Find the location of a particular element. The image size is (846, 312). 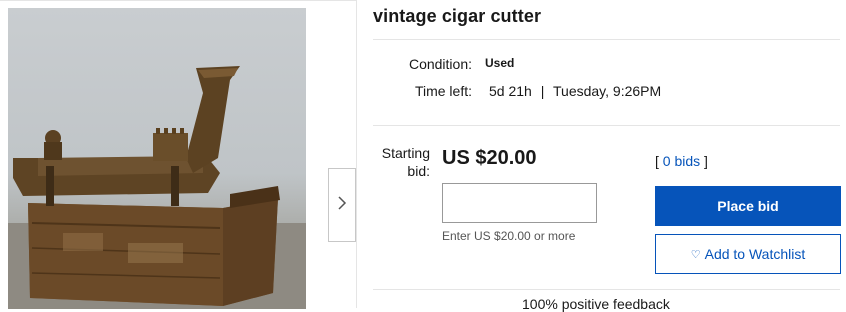

bids-bracket-close: ] is located at coordinates (706, 161).